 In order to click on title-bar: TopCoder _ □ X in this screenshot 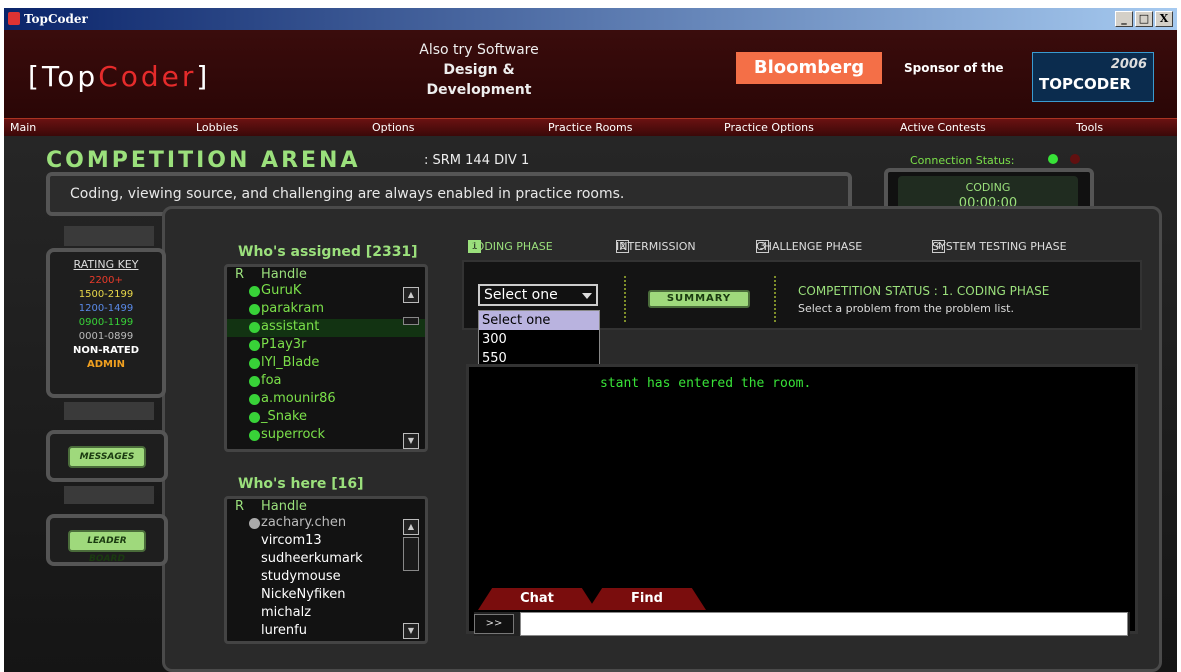, I will do `click(590, 19)`.